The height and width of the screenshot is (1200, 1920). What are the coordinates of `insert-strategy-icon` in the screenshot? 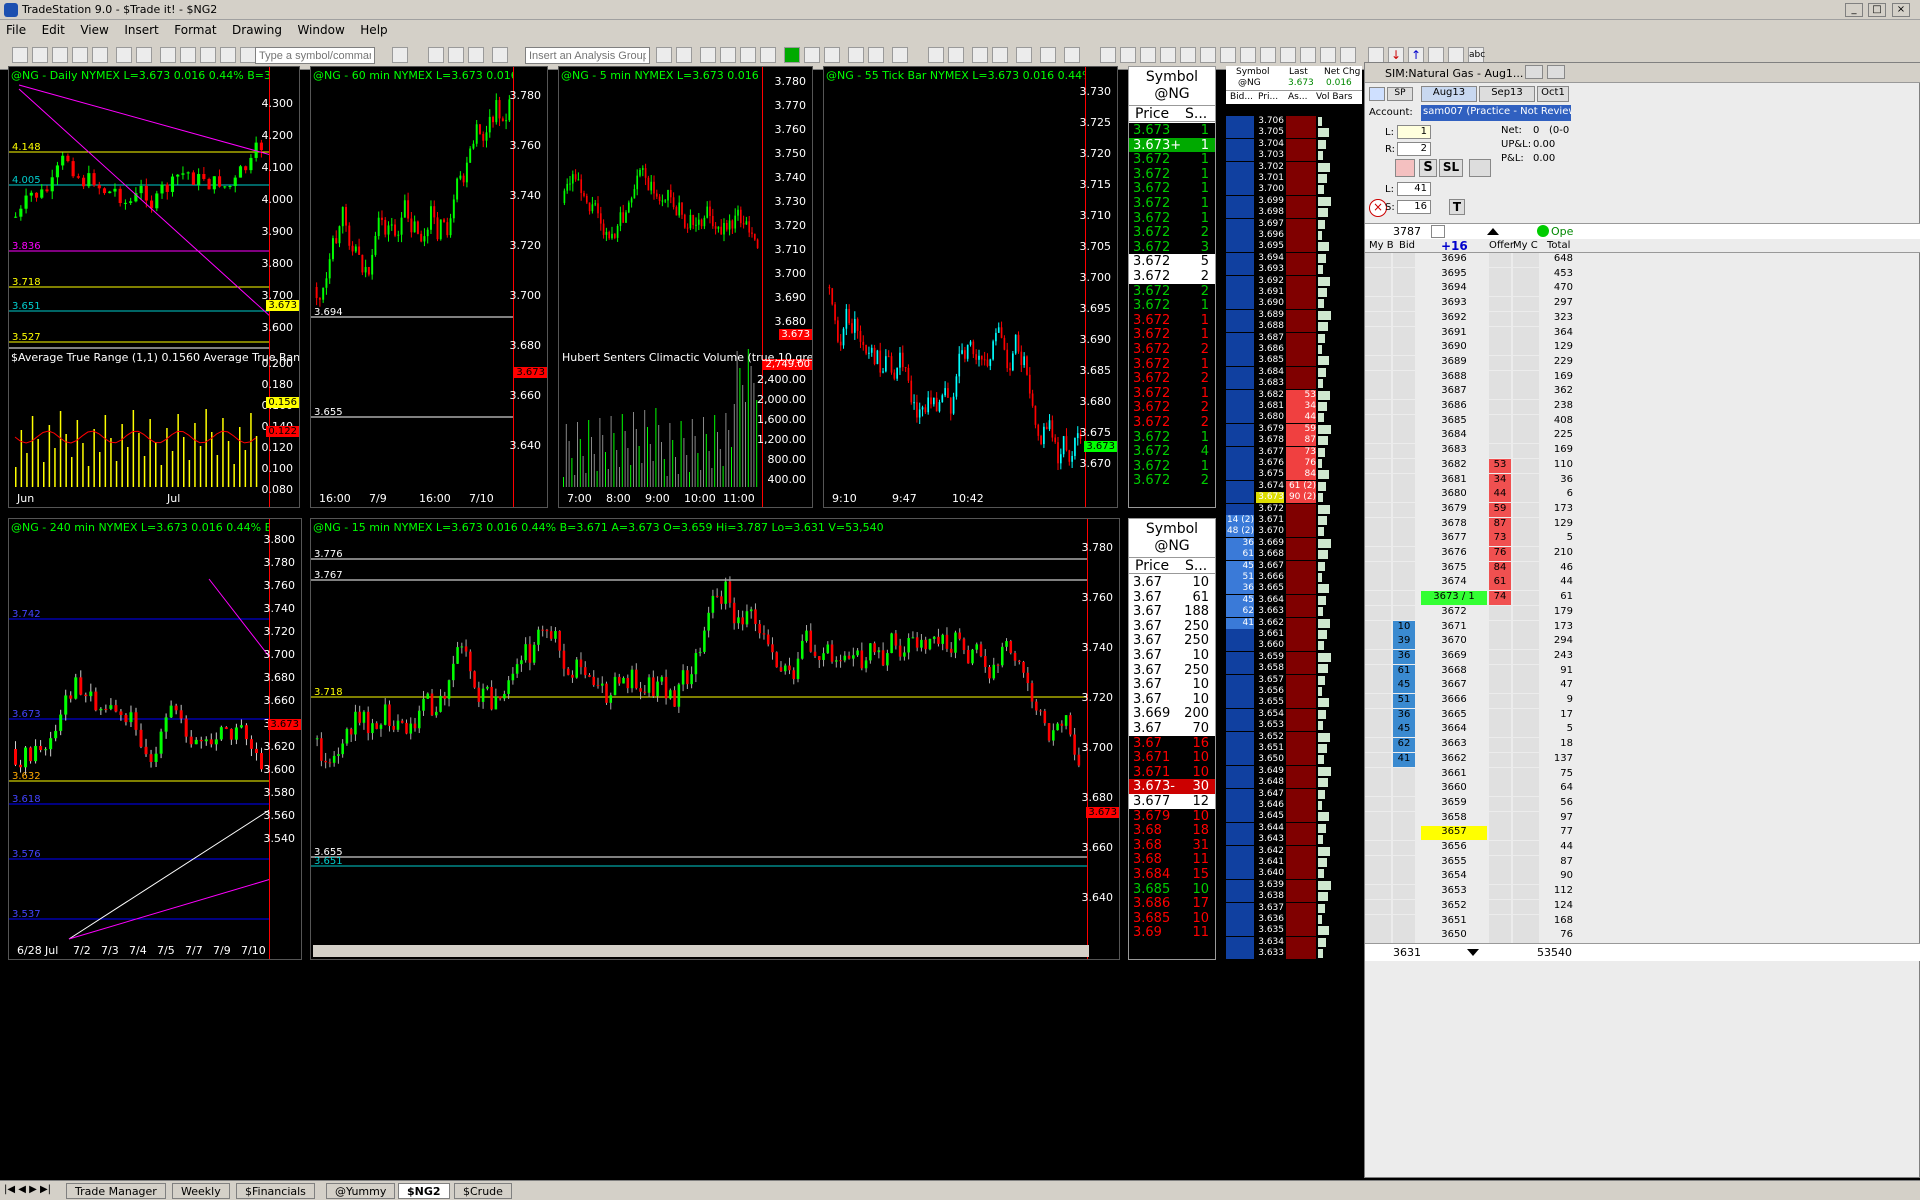 It's located at (684, 55).